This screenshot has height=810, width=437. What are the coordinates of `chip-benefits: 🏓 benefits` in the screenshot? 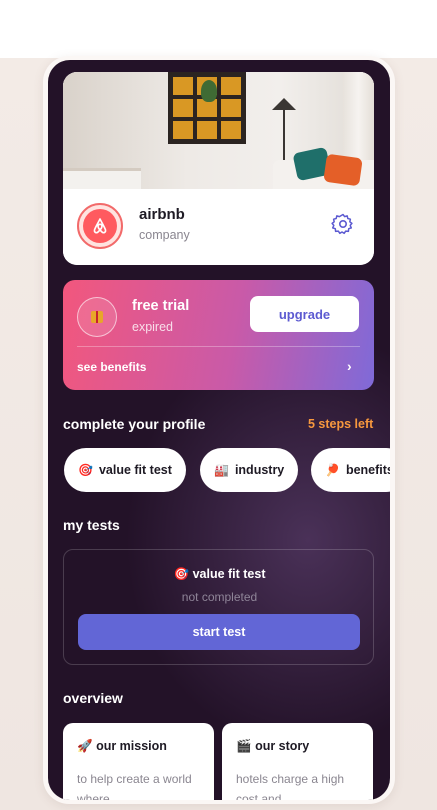 It's located at (350, 470).